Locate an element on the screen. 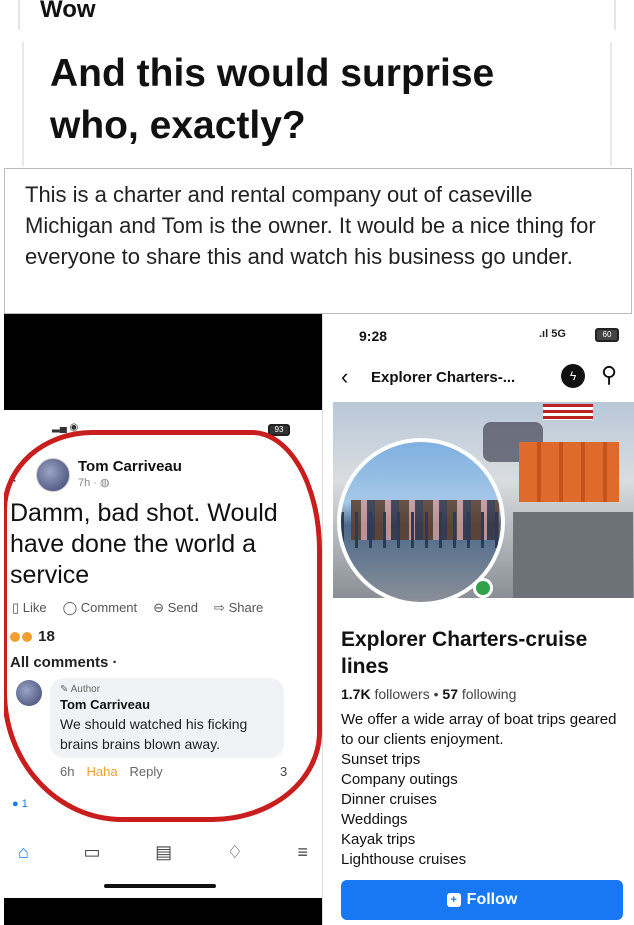 The height and width of the screenshot is (925, 634). send-icon: ⊖ is located at coordinates (160, 607).